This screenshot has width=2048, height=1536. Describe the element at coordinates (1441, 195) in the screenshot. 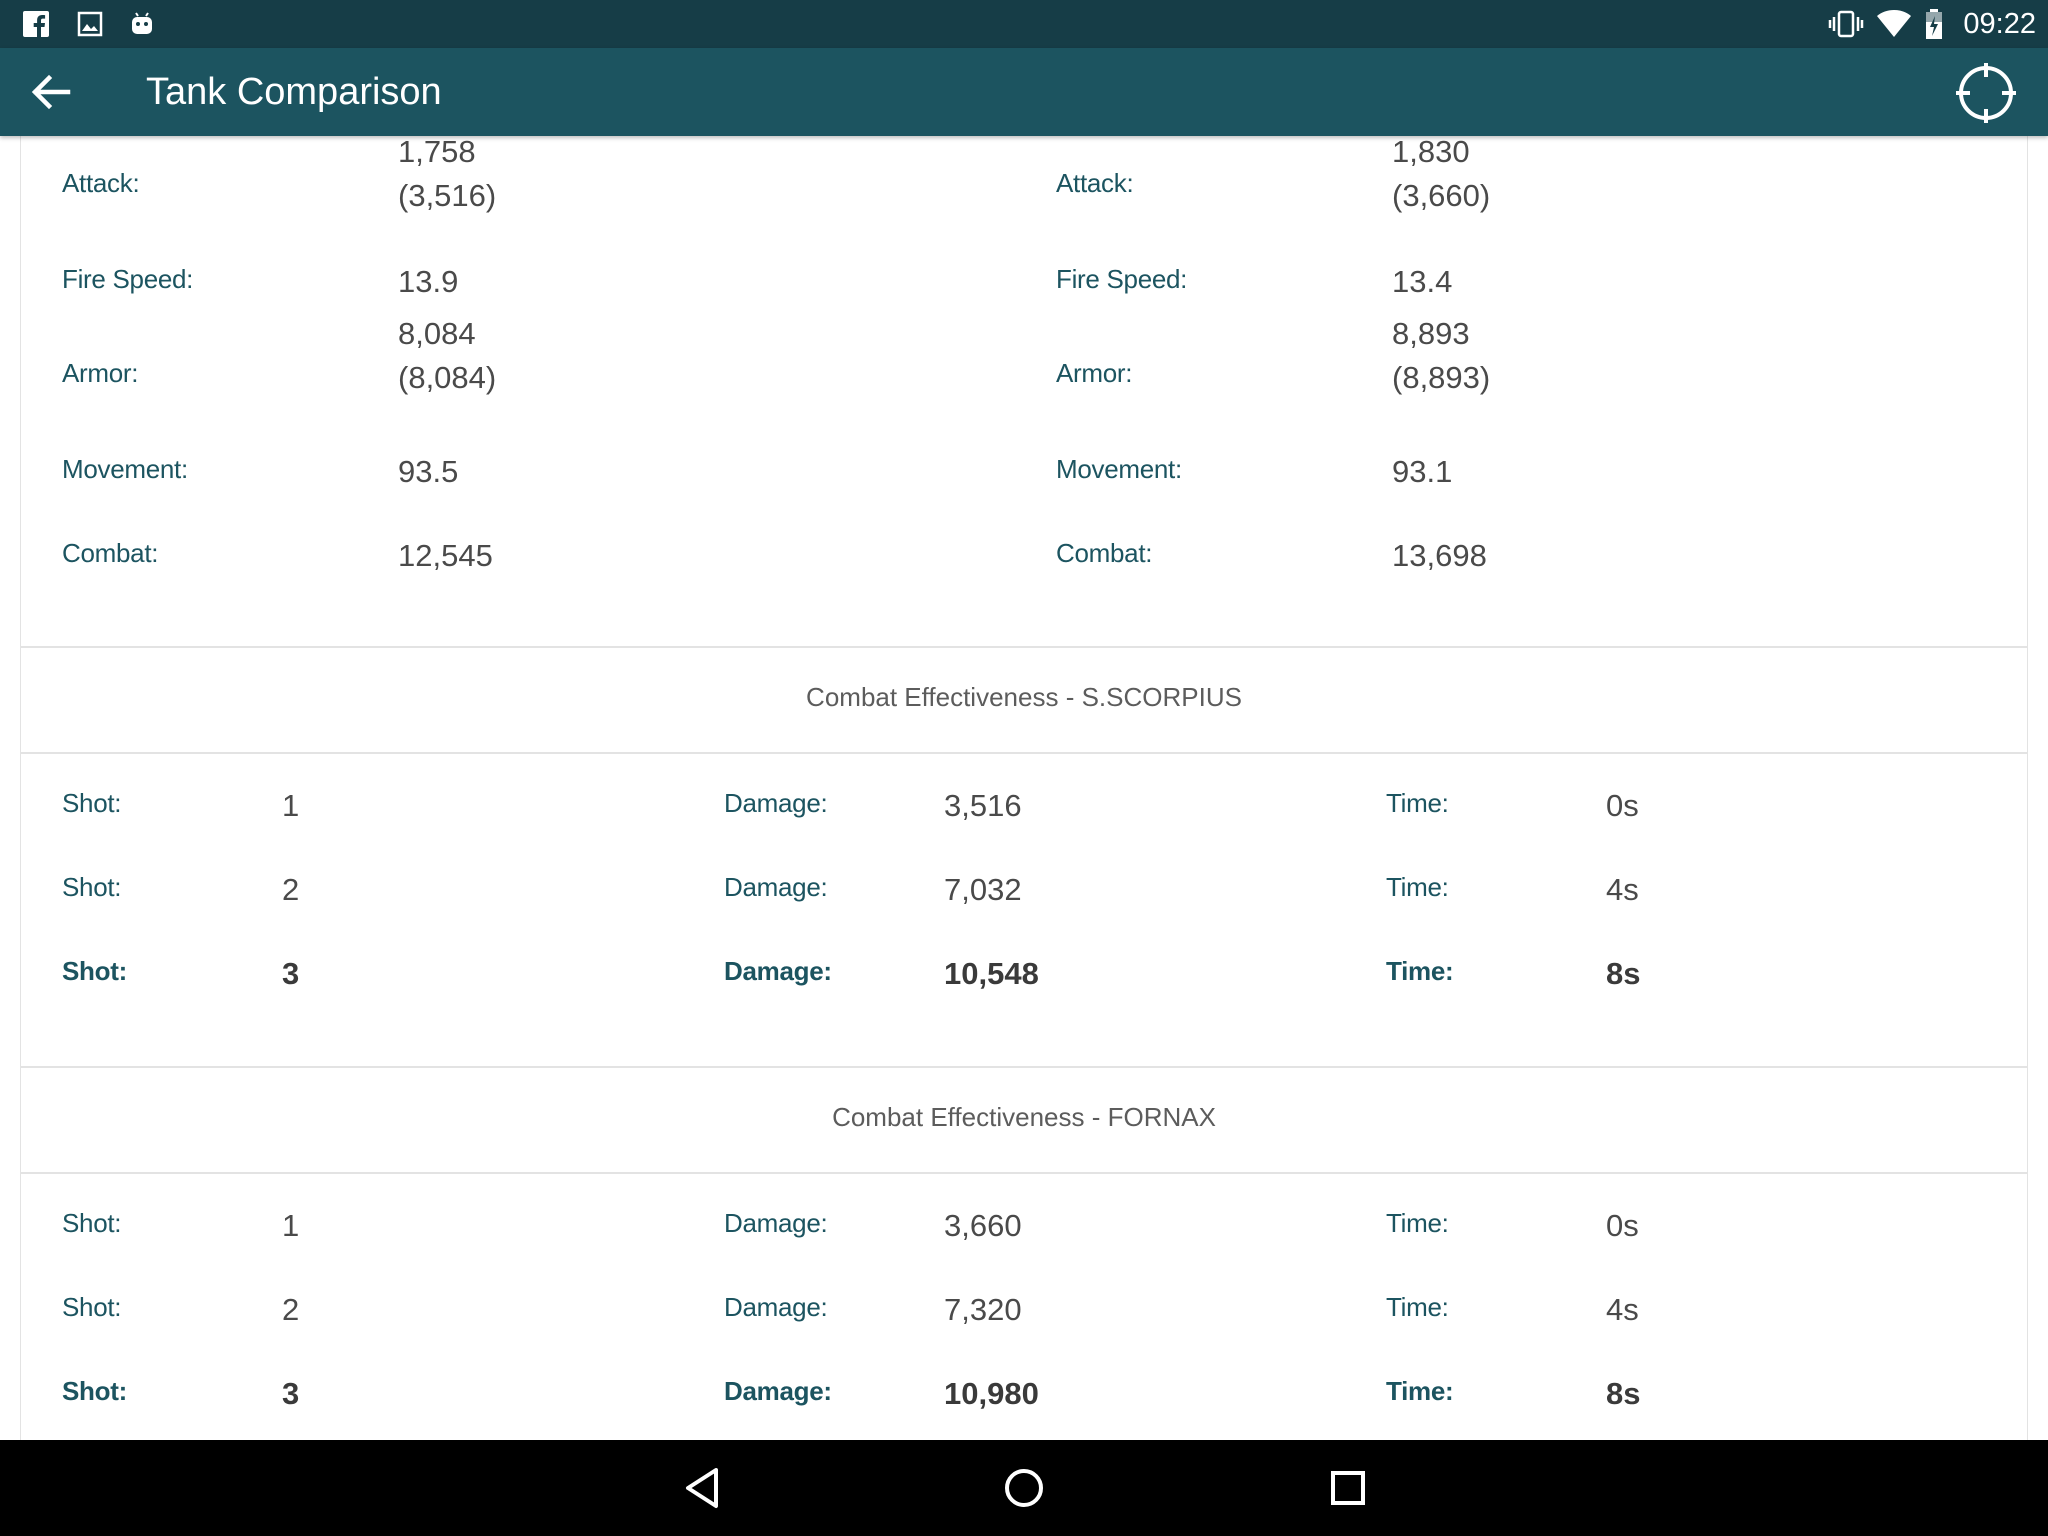

I see `stat-value-attack-doubled: (3,660)` at that location.